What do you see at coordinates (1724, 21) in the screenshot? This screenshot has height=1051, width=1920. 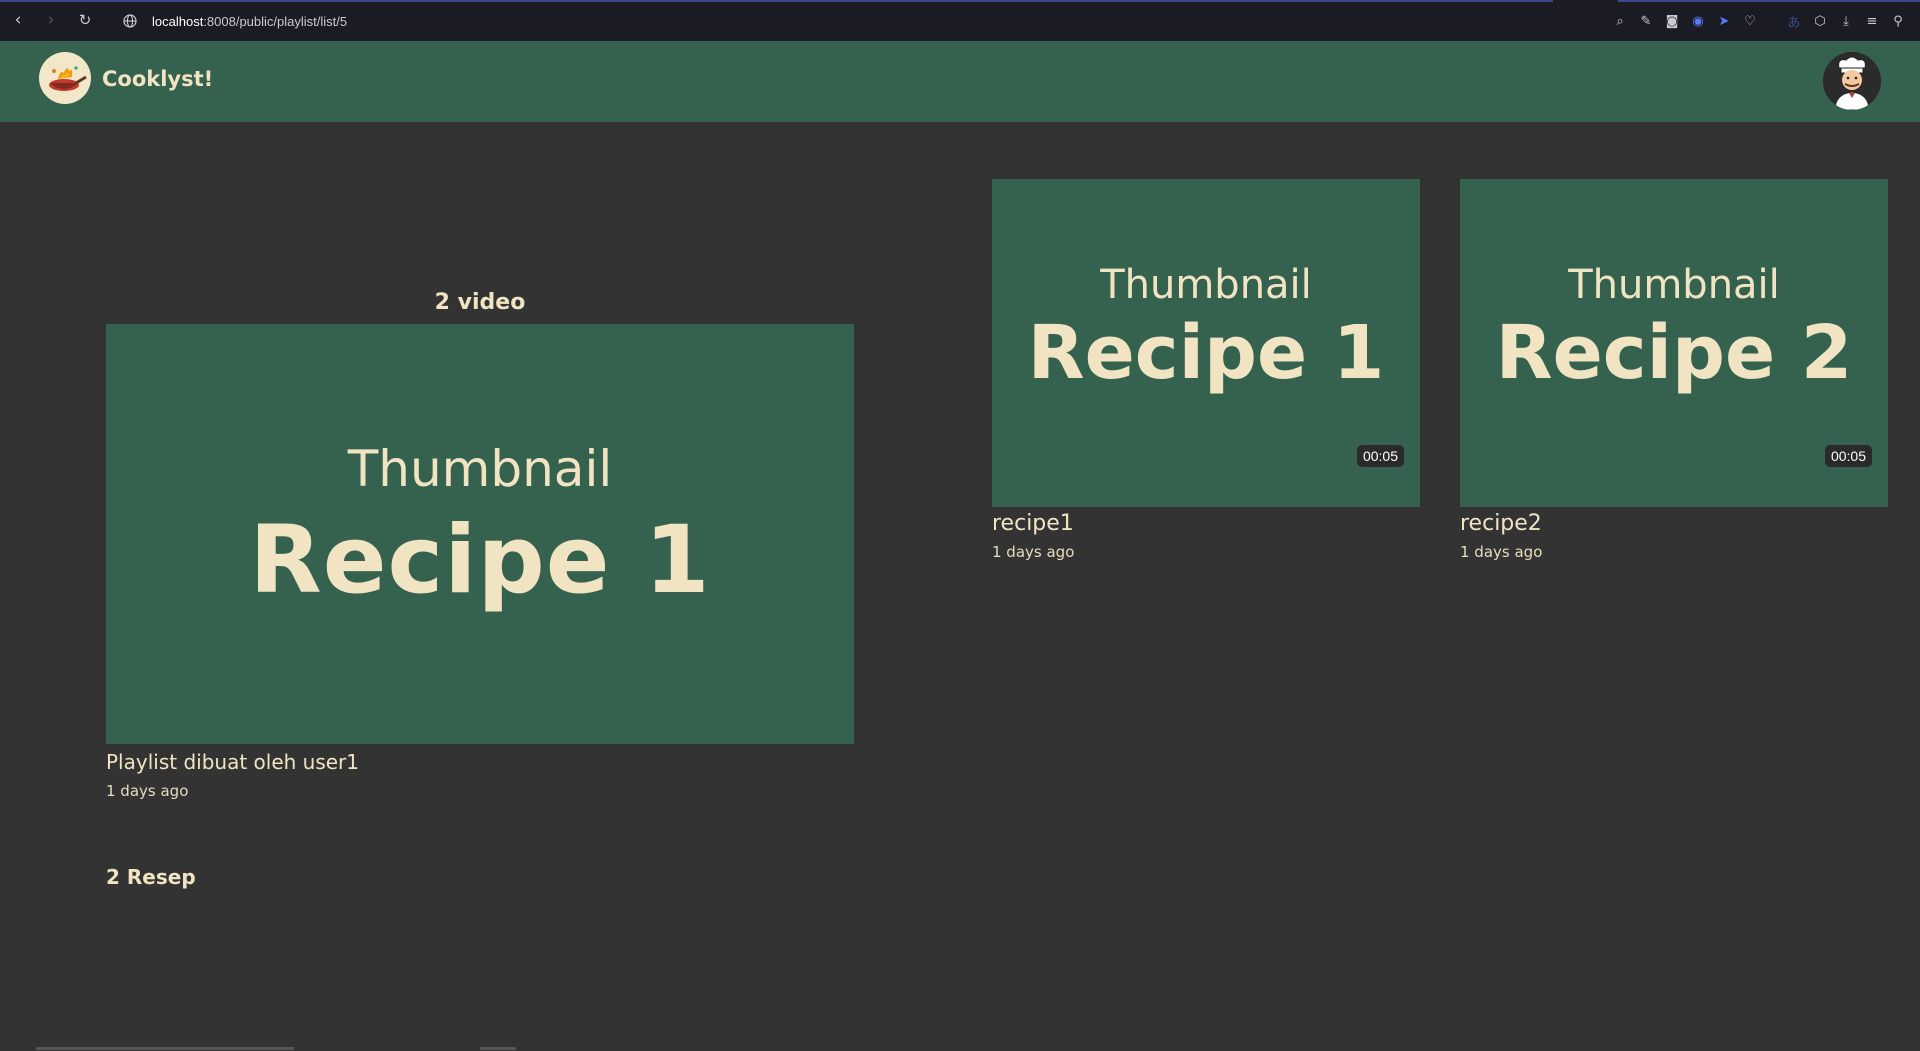 I see `send-icon: ➤` at bounding box center [1724, 21].